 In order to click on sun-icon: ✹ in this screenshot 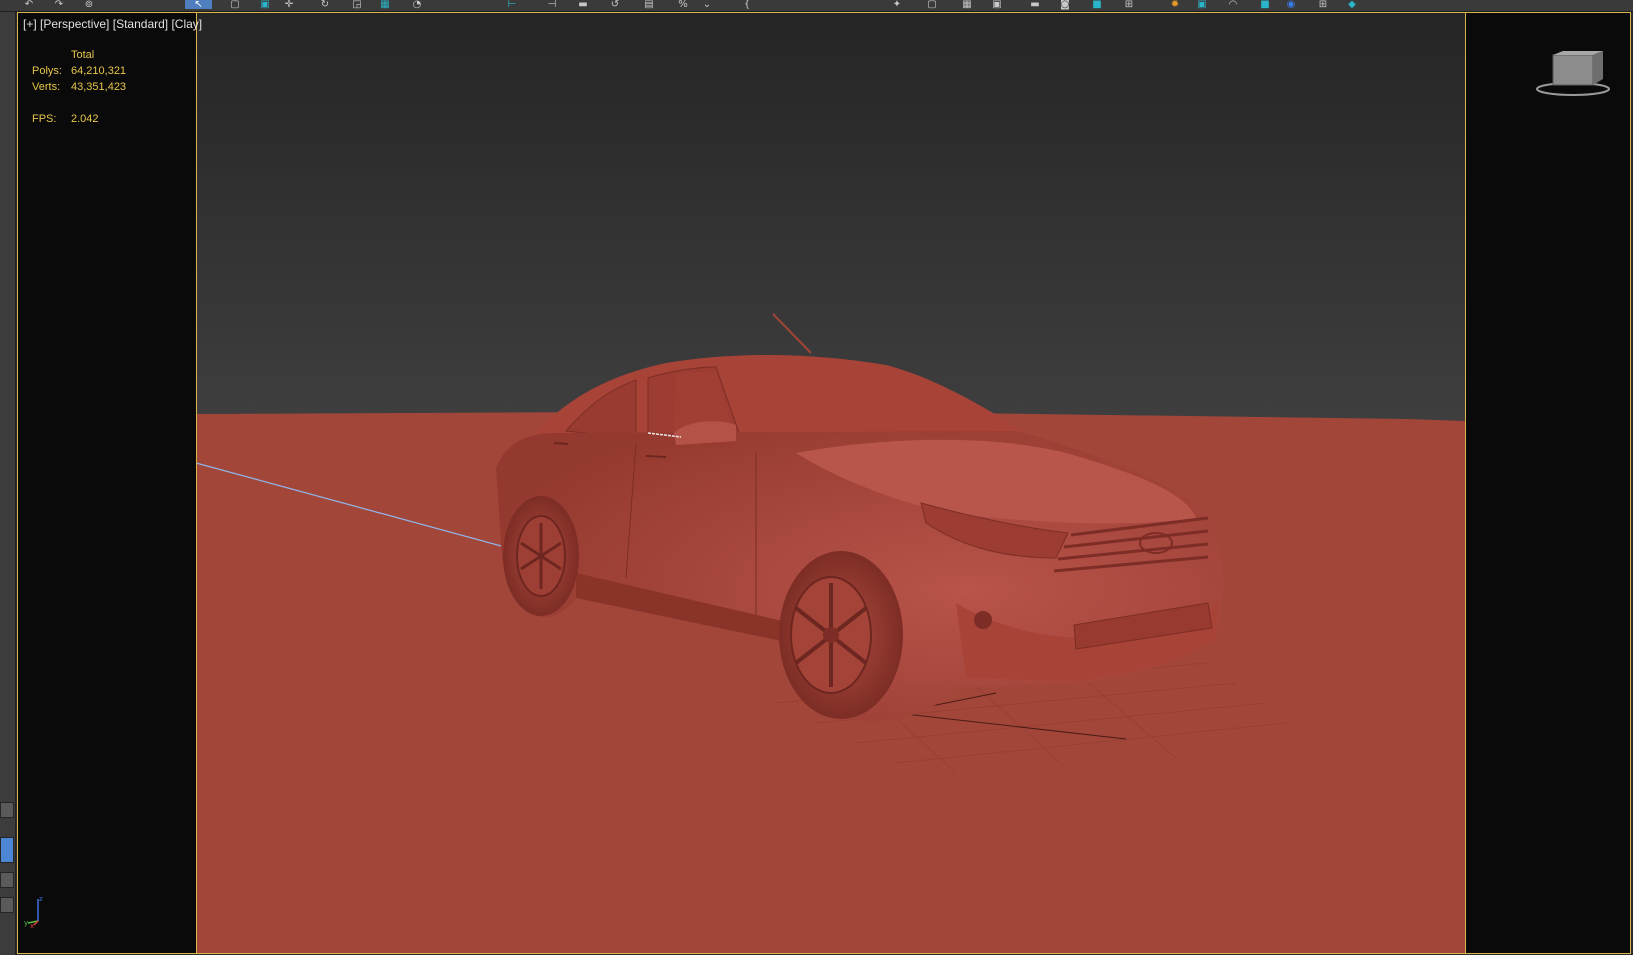, I will do `click(1175, 5)`.